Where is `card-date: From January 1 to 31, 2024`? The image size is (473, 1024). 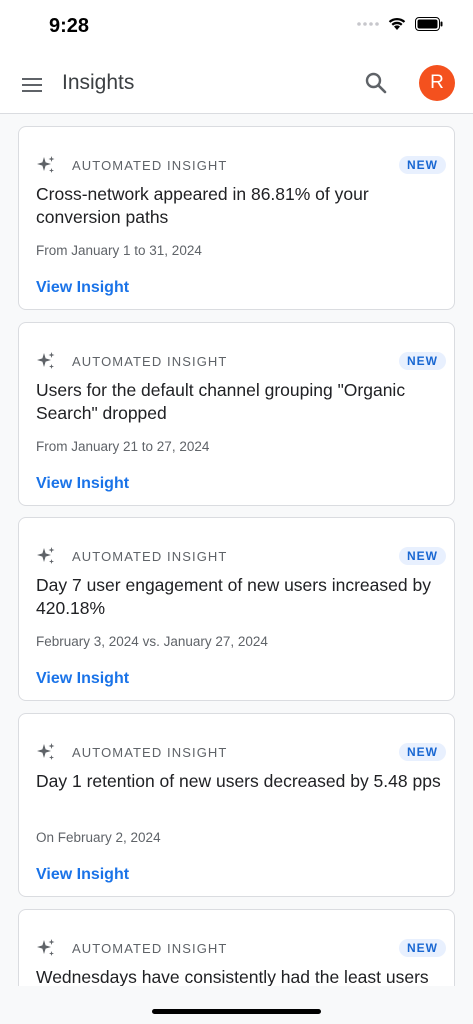 card-date: From January 1 to 31, 2024 is located at coordinates (119, 250).